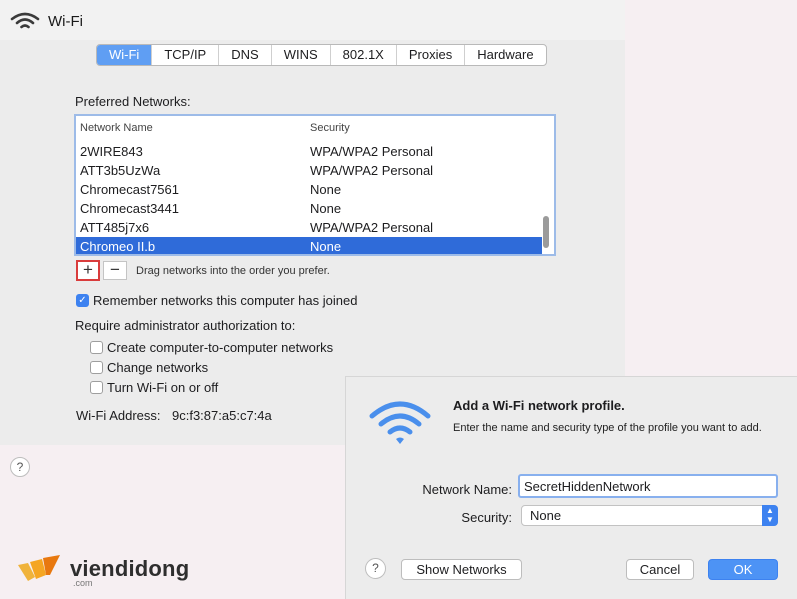 Image resolution: width=797 pixels, height=599 pixels. I want to click on wifi-large-icon, so click(400, 425).